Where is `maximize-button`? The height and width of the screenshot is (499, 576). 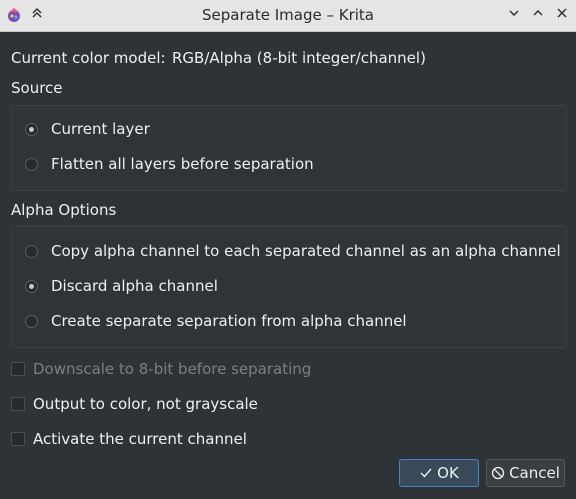
maximize-button is located at coordinates (538, 15).